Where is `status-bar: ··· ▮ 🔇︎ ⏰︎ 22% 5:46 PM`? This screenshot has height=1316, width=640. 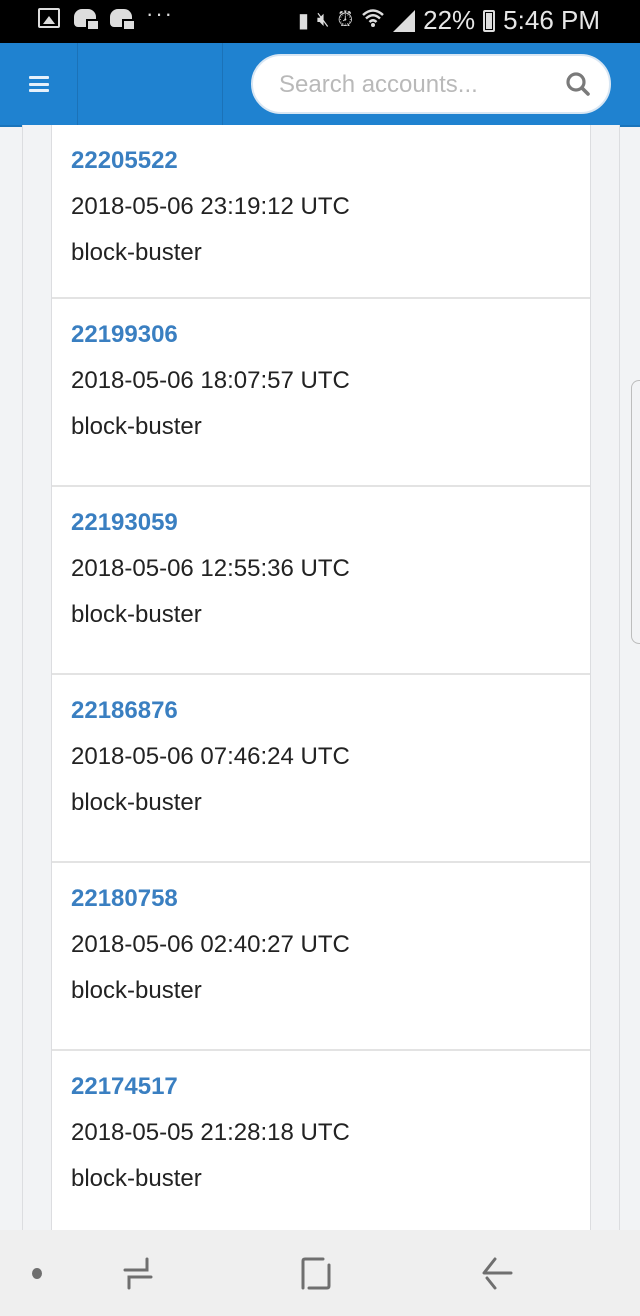
status-bar: ··· ▮ 🔇︎ ⏰︎ 22% 5:46 PM is located at coordinates (320, 21).